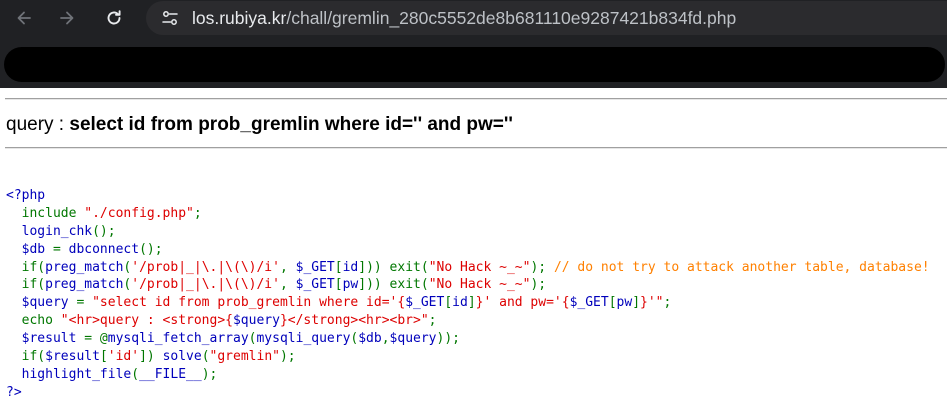 This screenshot has height=402, width=947. Describe the element at coordinates (476, 99) in the screenshot. I see `horizontal-rule-top` at that location.